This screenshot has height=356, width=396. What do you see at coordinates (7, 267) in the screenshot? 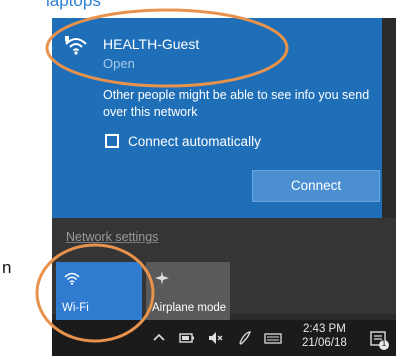
I see `caption-side: n` at bounding box center [7, 267].